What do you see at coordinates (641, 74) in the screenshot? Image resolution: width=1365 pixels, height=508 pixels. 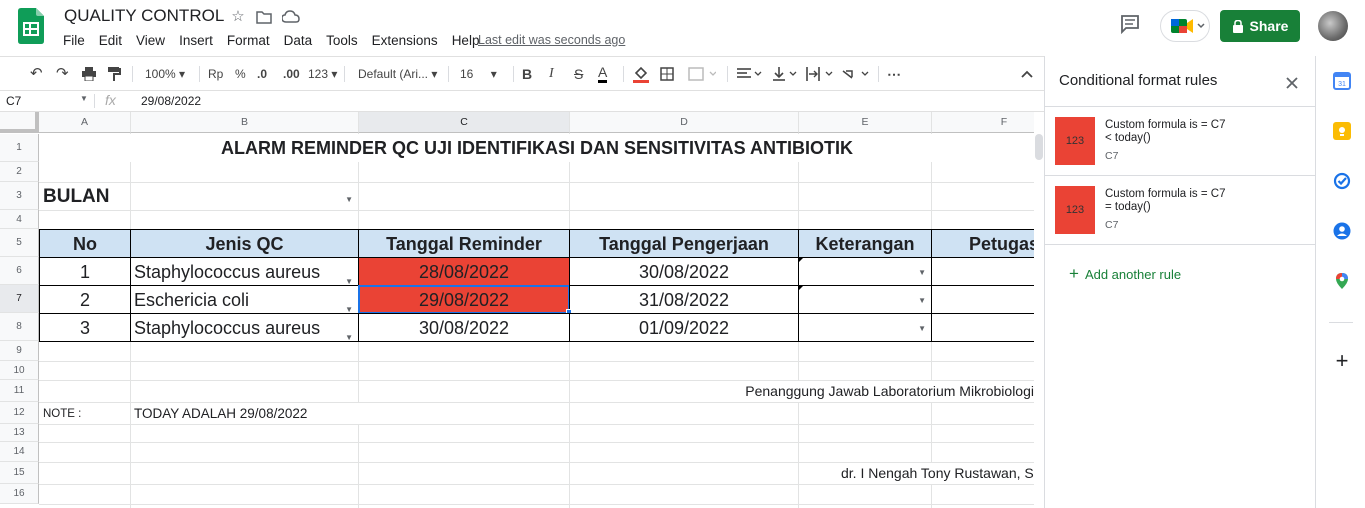 I see `fill-color-icon` at bounding box center [641, 74].